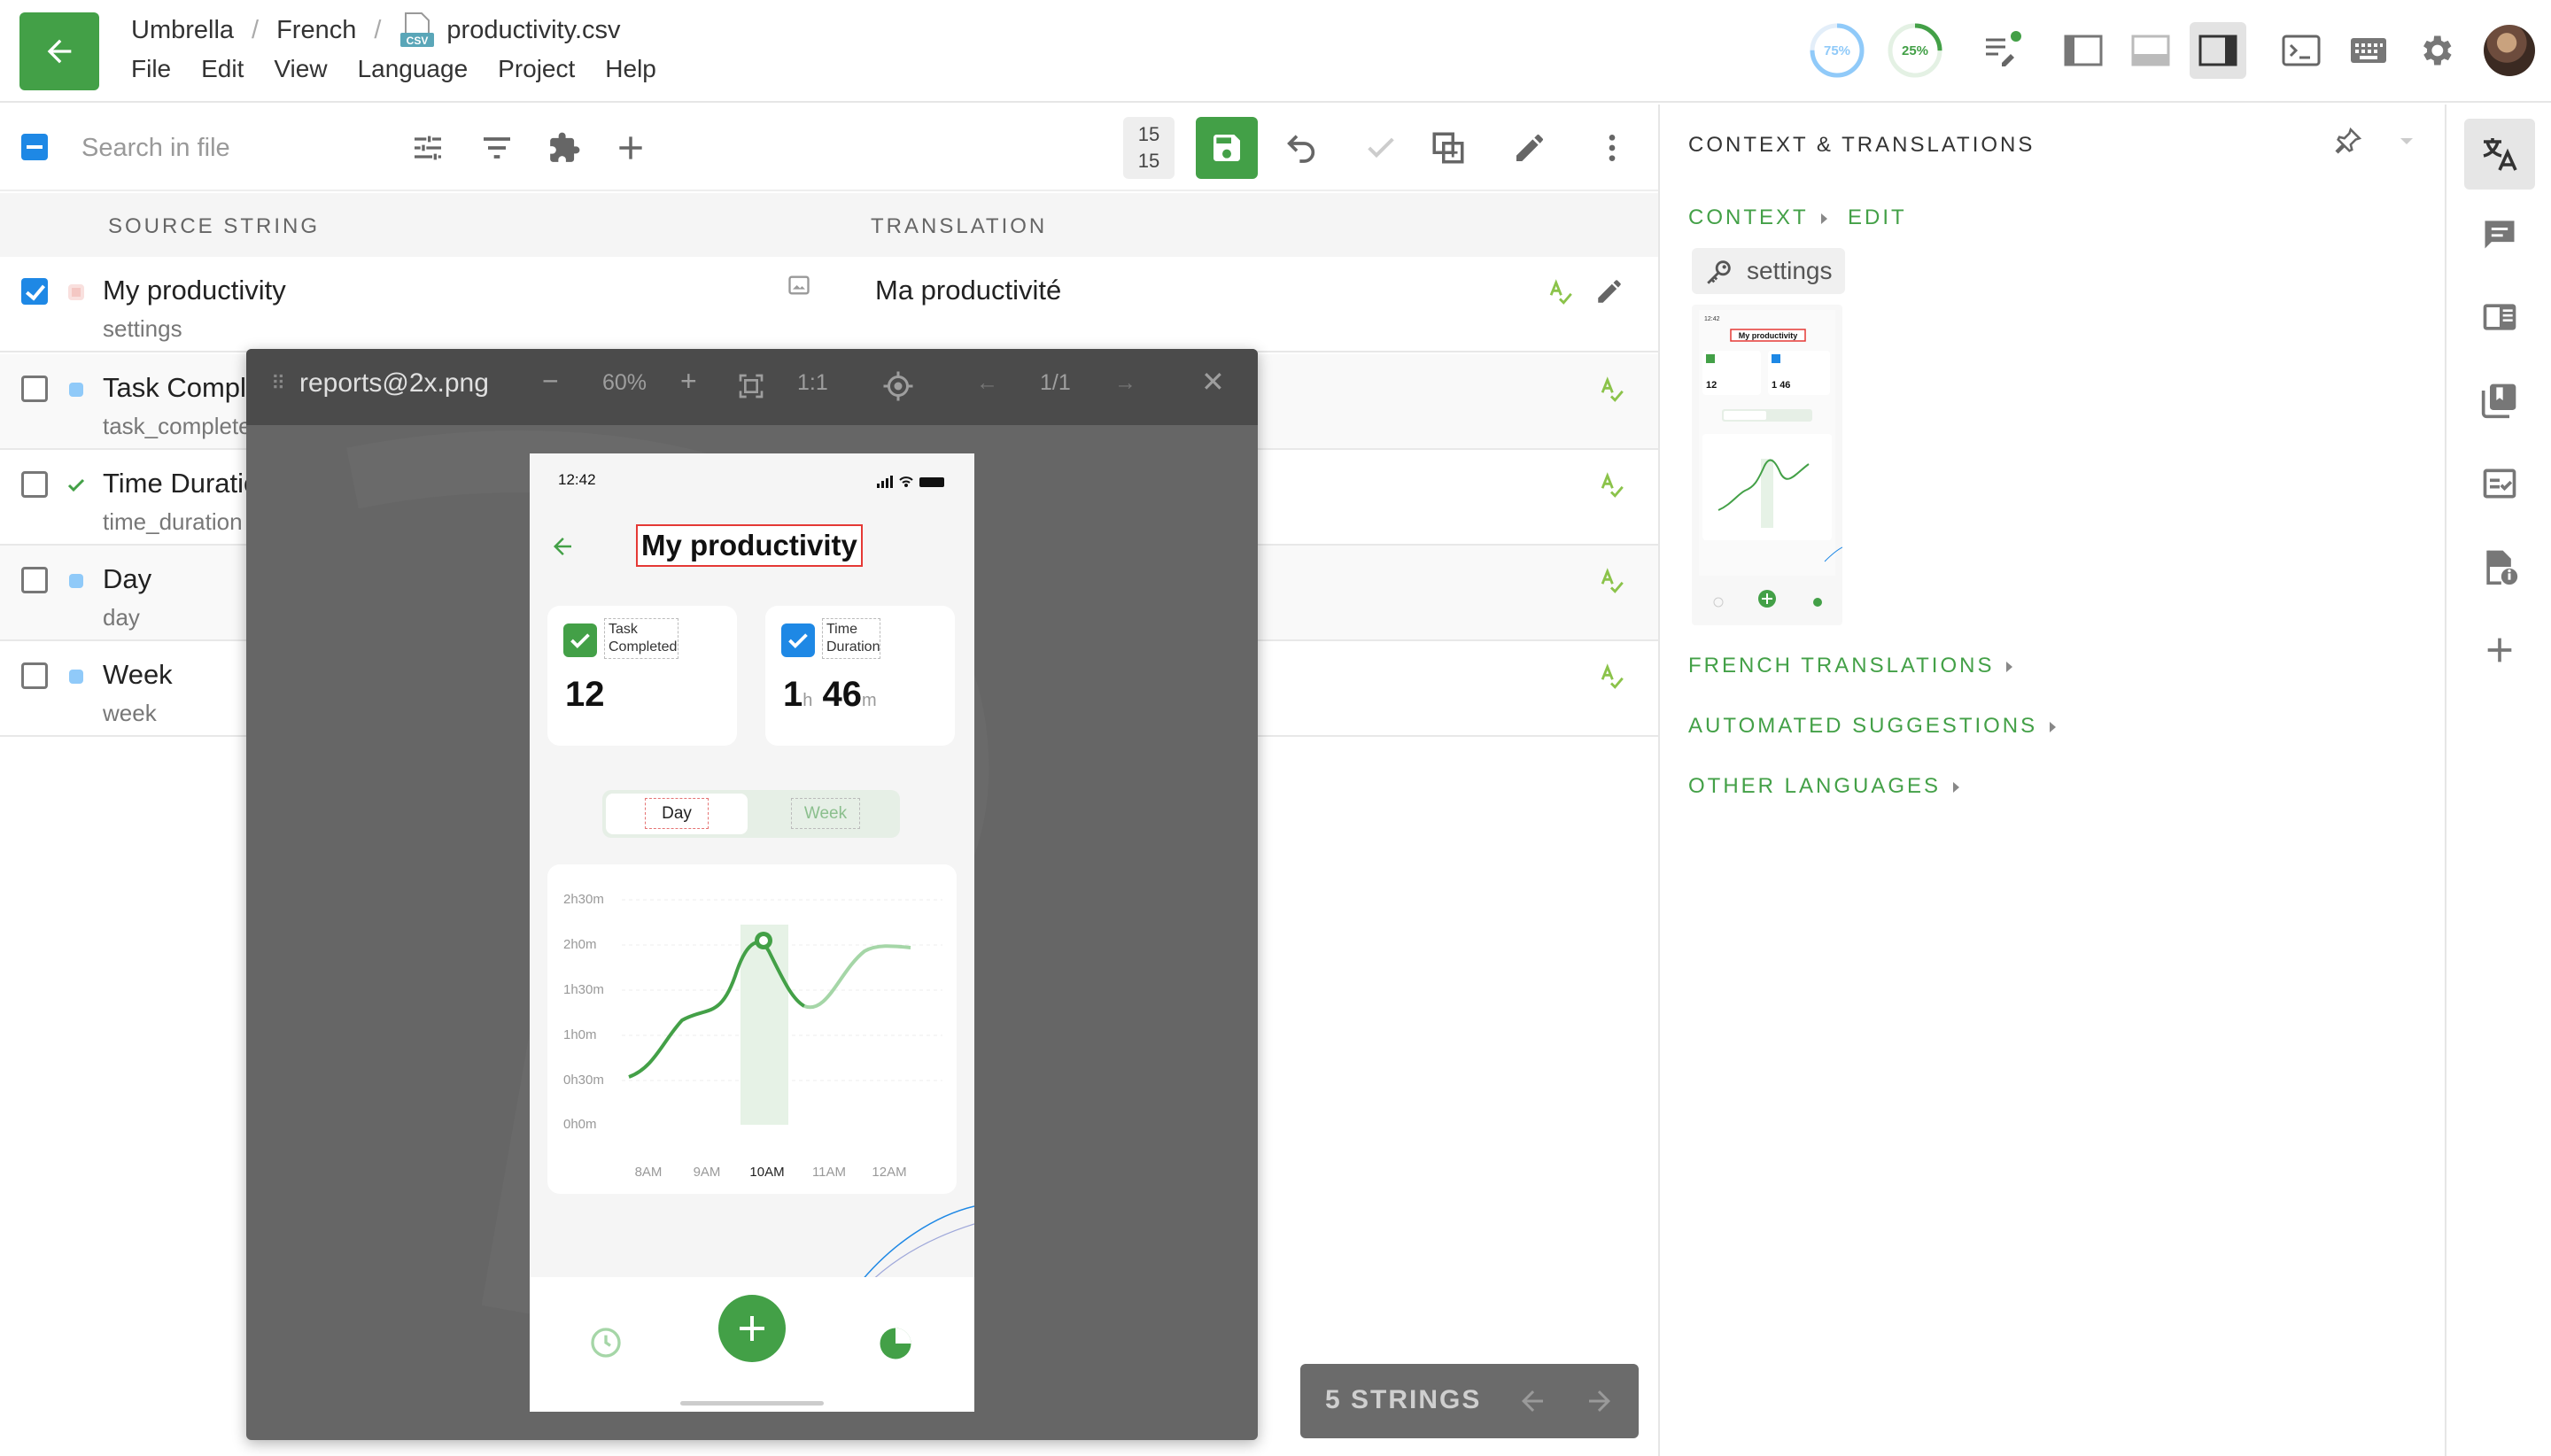  What do you see at coordinates (2499, 317) in the screenshot?
I see `glossary-icon` at bounding box center [2499, 317].